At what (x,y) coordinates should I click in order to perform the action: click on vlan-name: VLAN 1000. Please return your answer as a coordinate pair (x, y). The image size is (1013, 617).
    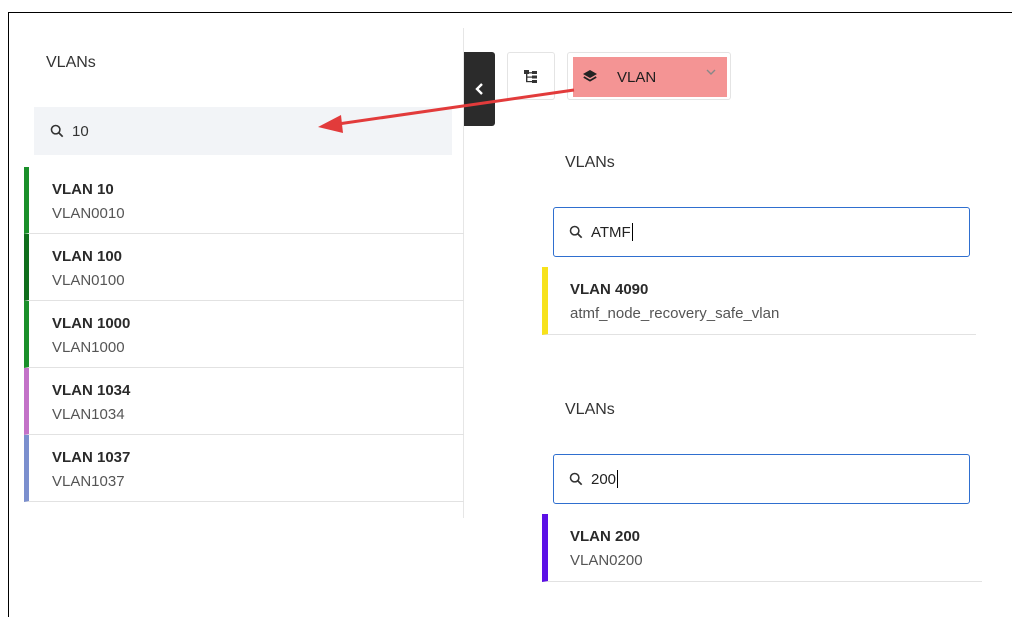
    Looking at the image, I should click on (91, 323).